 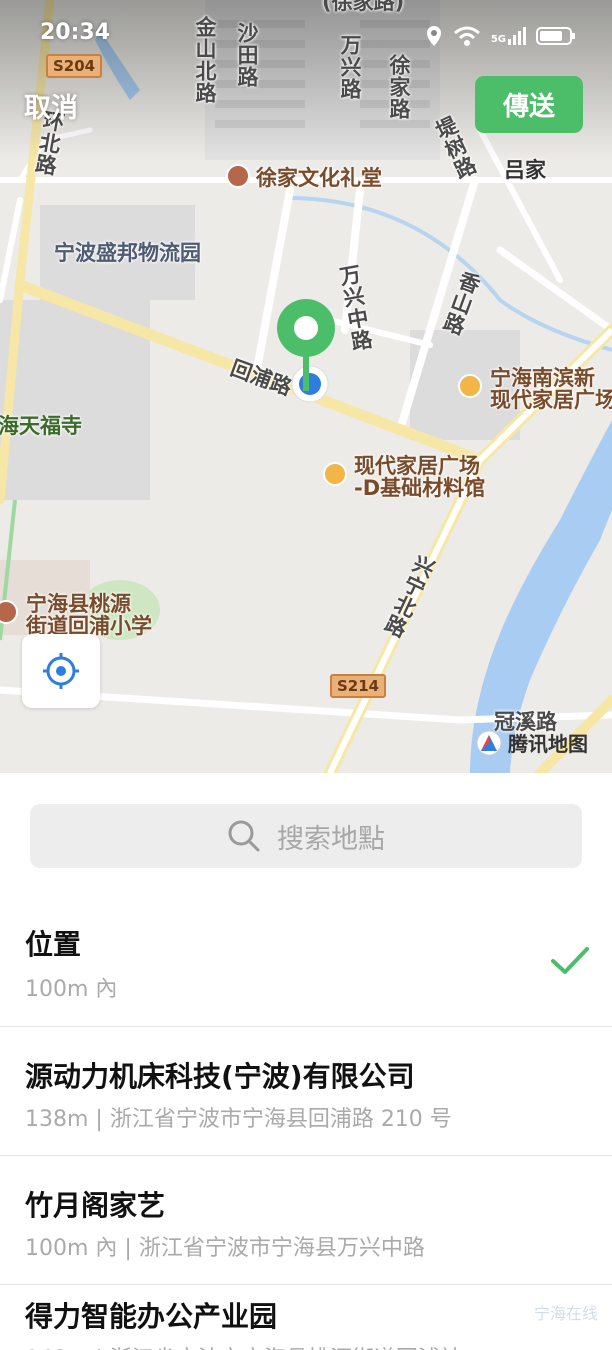 I want to click on result-title: 位置, so click(x=53, y=944).